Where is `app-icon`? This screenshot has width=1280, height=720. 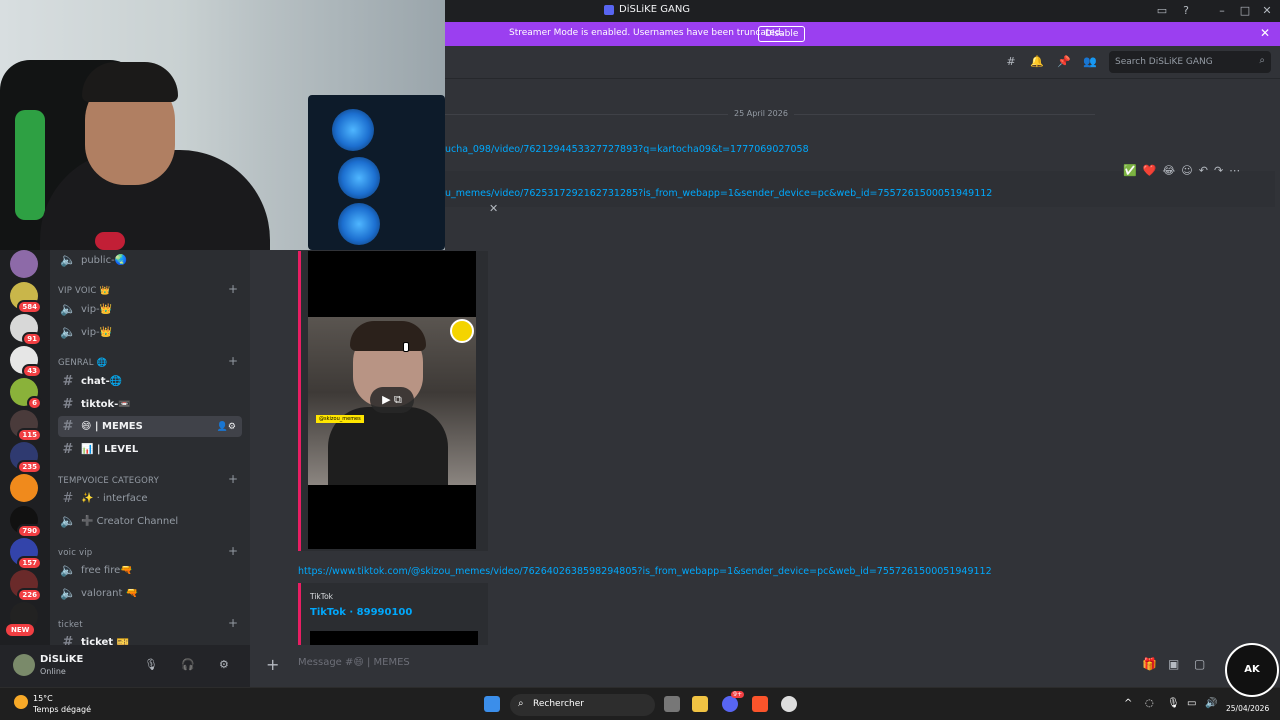 app-icon is located at coordinates (789, 704).